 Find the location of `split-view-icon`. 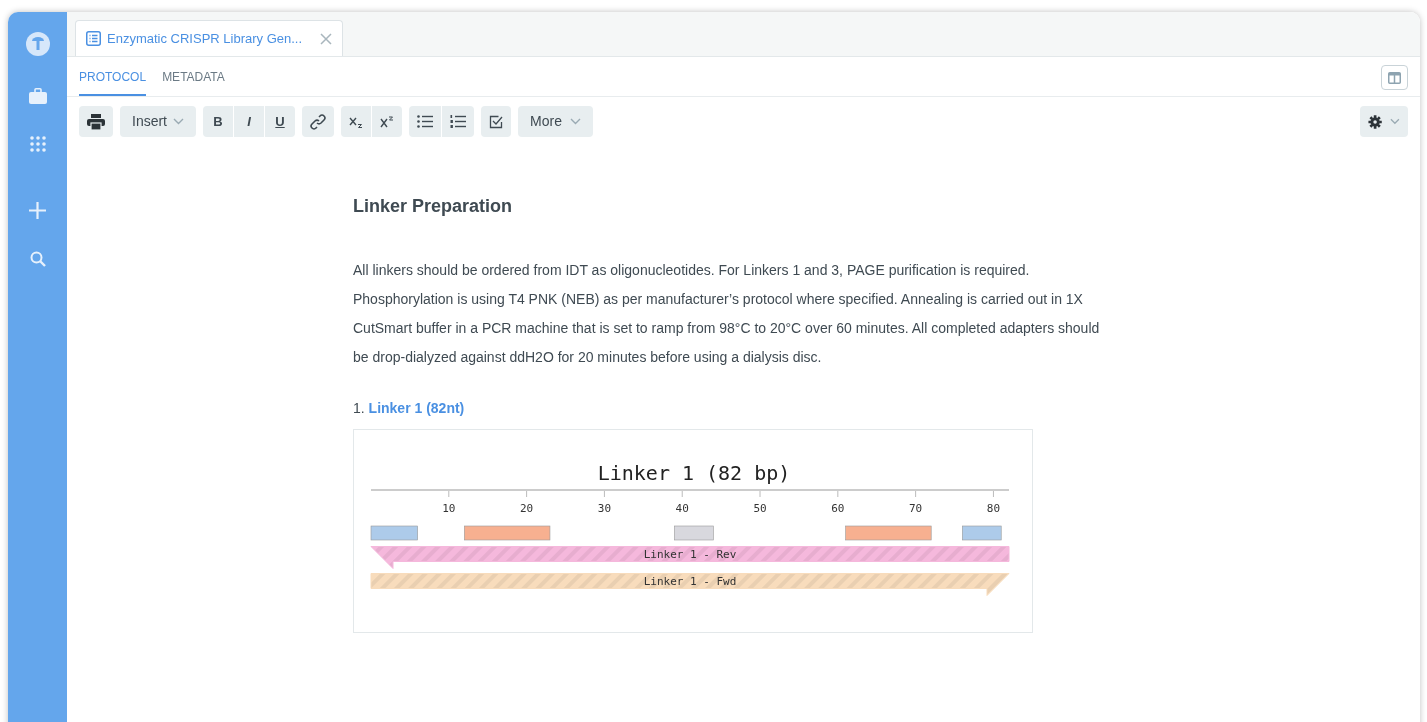

split-view-icon is located at coordinates (1394, 77).